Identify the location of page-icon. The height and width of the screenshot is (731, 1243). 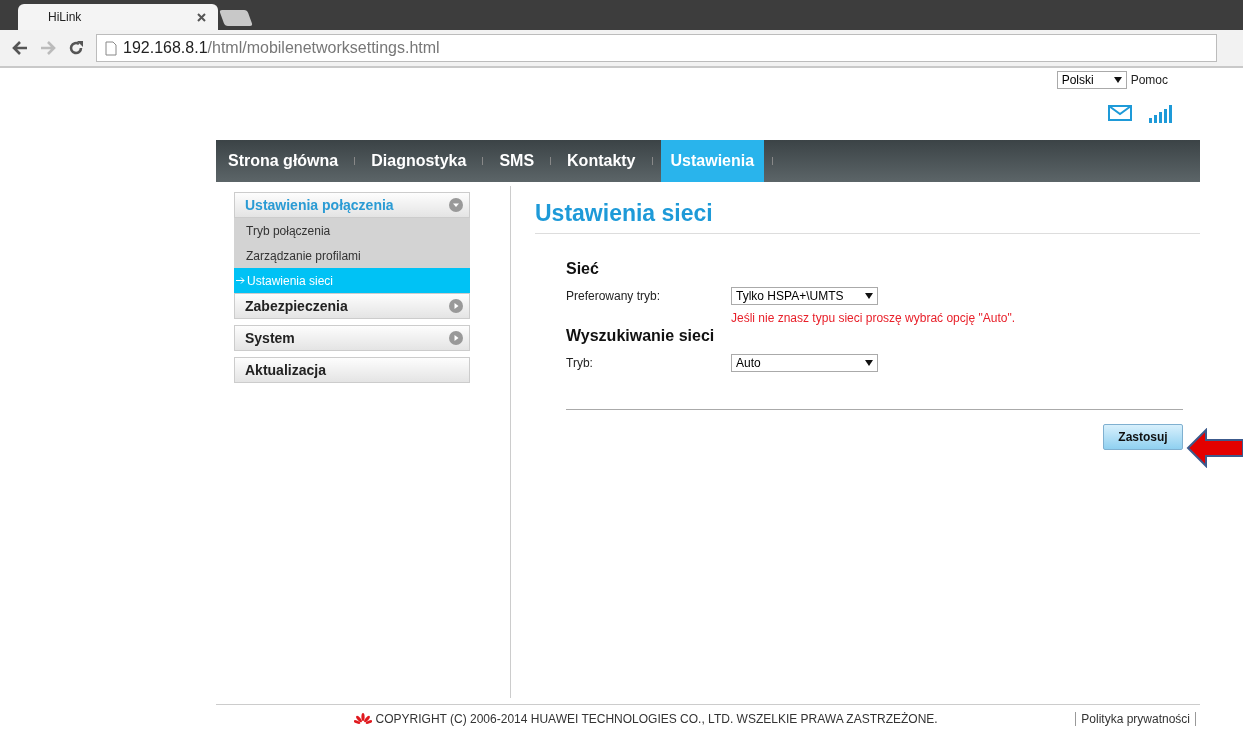
(111, 48).